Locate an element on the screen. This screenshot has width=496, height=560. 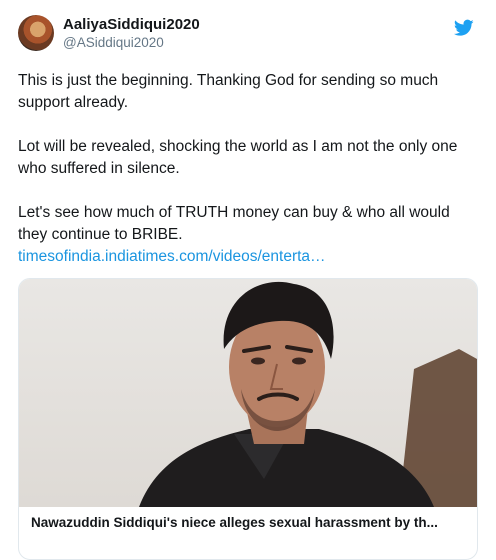
user-handle: @ASiddiqui2020 is located at coordinates (131, 43).